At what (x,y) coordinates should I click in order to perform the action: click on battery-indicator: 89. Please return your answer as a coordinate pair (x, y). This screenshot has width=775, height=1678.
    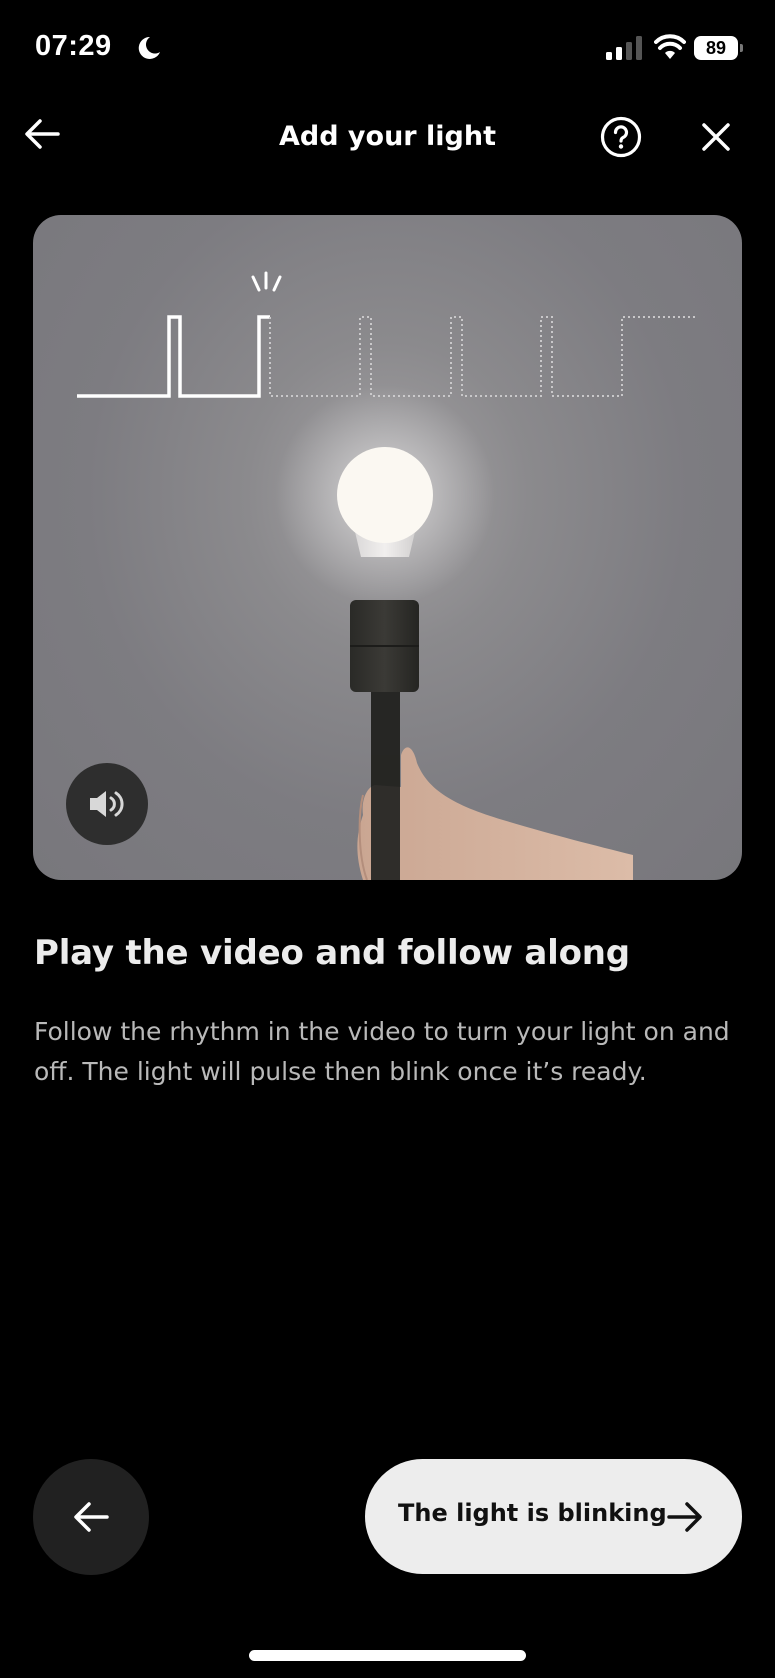
    Looking at the image, I should click on (719, 48).